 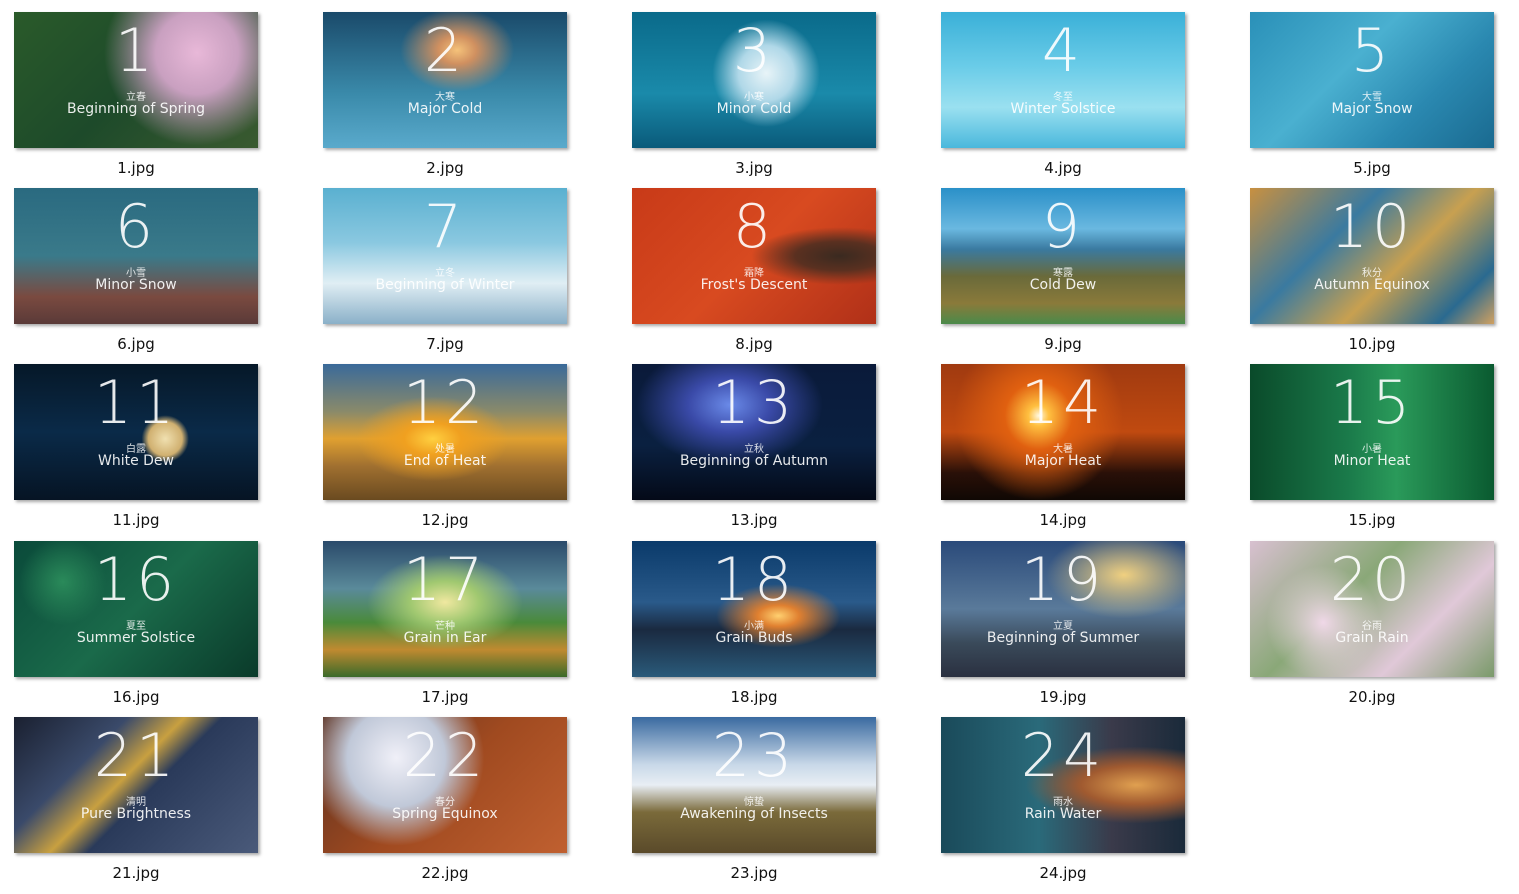 I want to click on thumbnail-number: 14, so click(x=1063, y=403).